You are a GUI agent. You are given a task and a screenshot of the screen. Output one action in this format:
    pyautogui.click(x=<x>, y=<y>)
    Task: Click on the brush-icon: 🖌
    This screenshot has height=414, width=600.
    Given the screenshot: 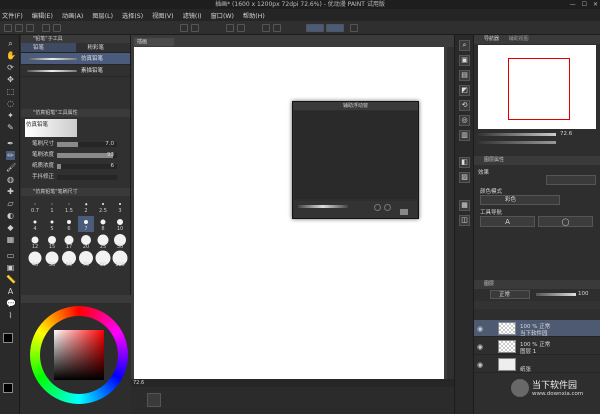 What is the action you would take?
    pyautogui.click(x=11, y=167)
    